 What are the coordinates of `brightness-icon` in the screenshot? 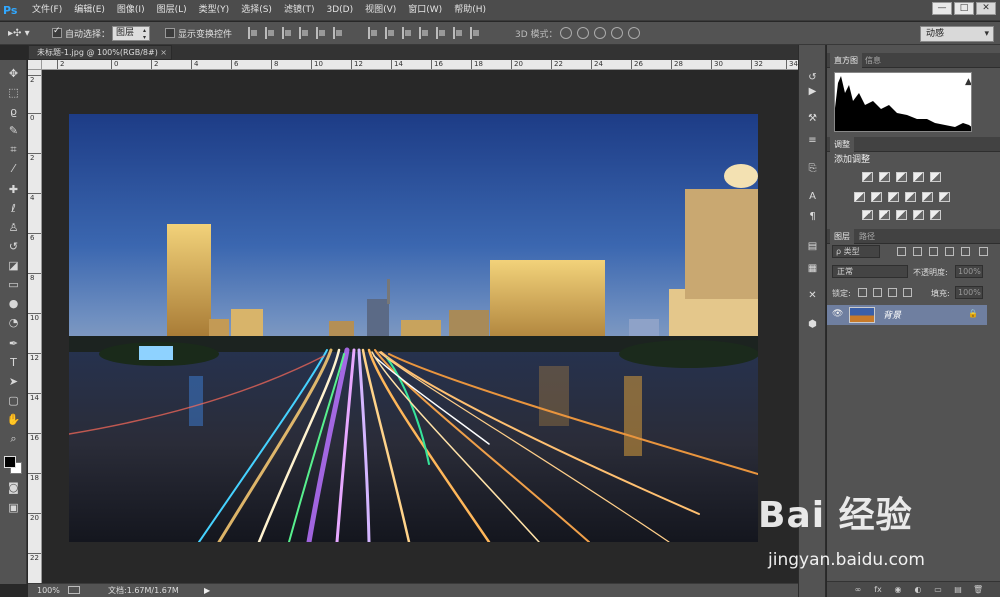 It's located at (867, 177).